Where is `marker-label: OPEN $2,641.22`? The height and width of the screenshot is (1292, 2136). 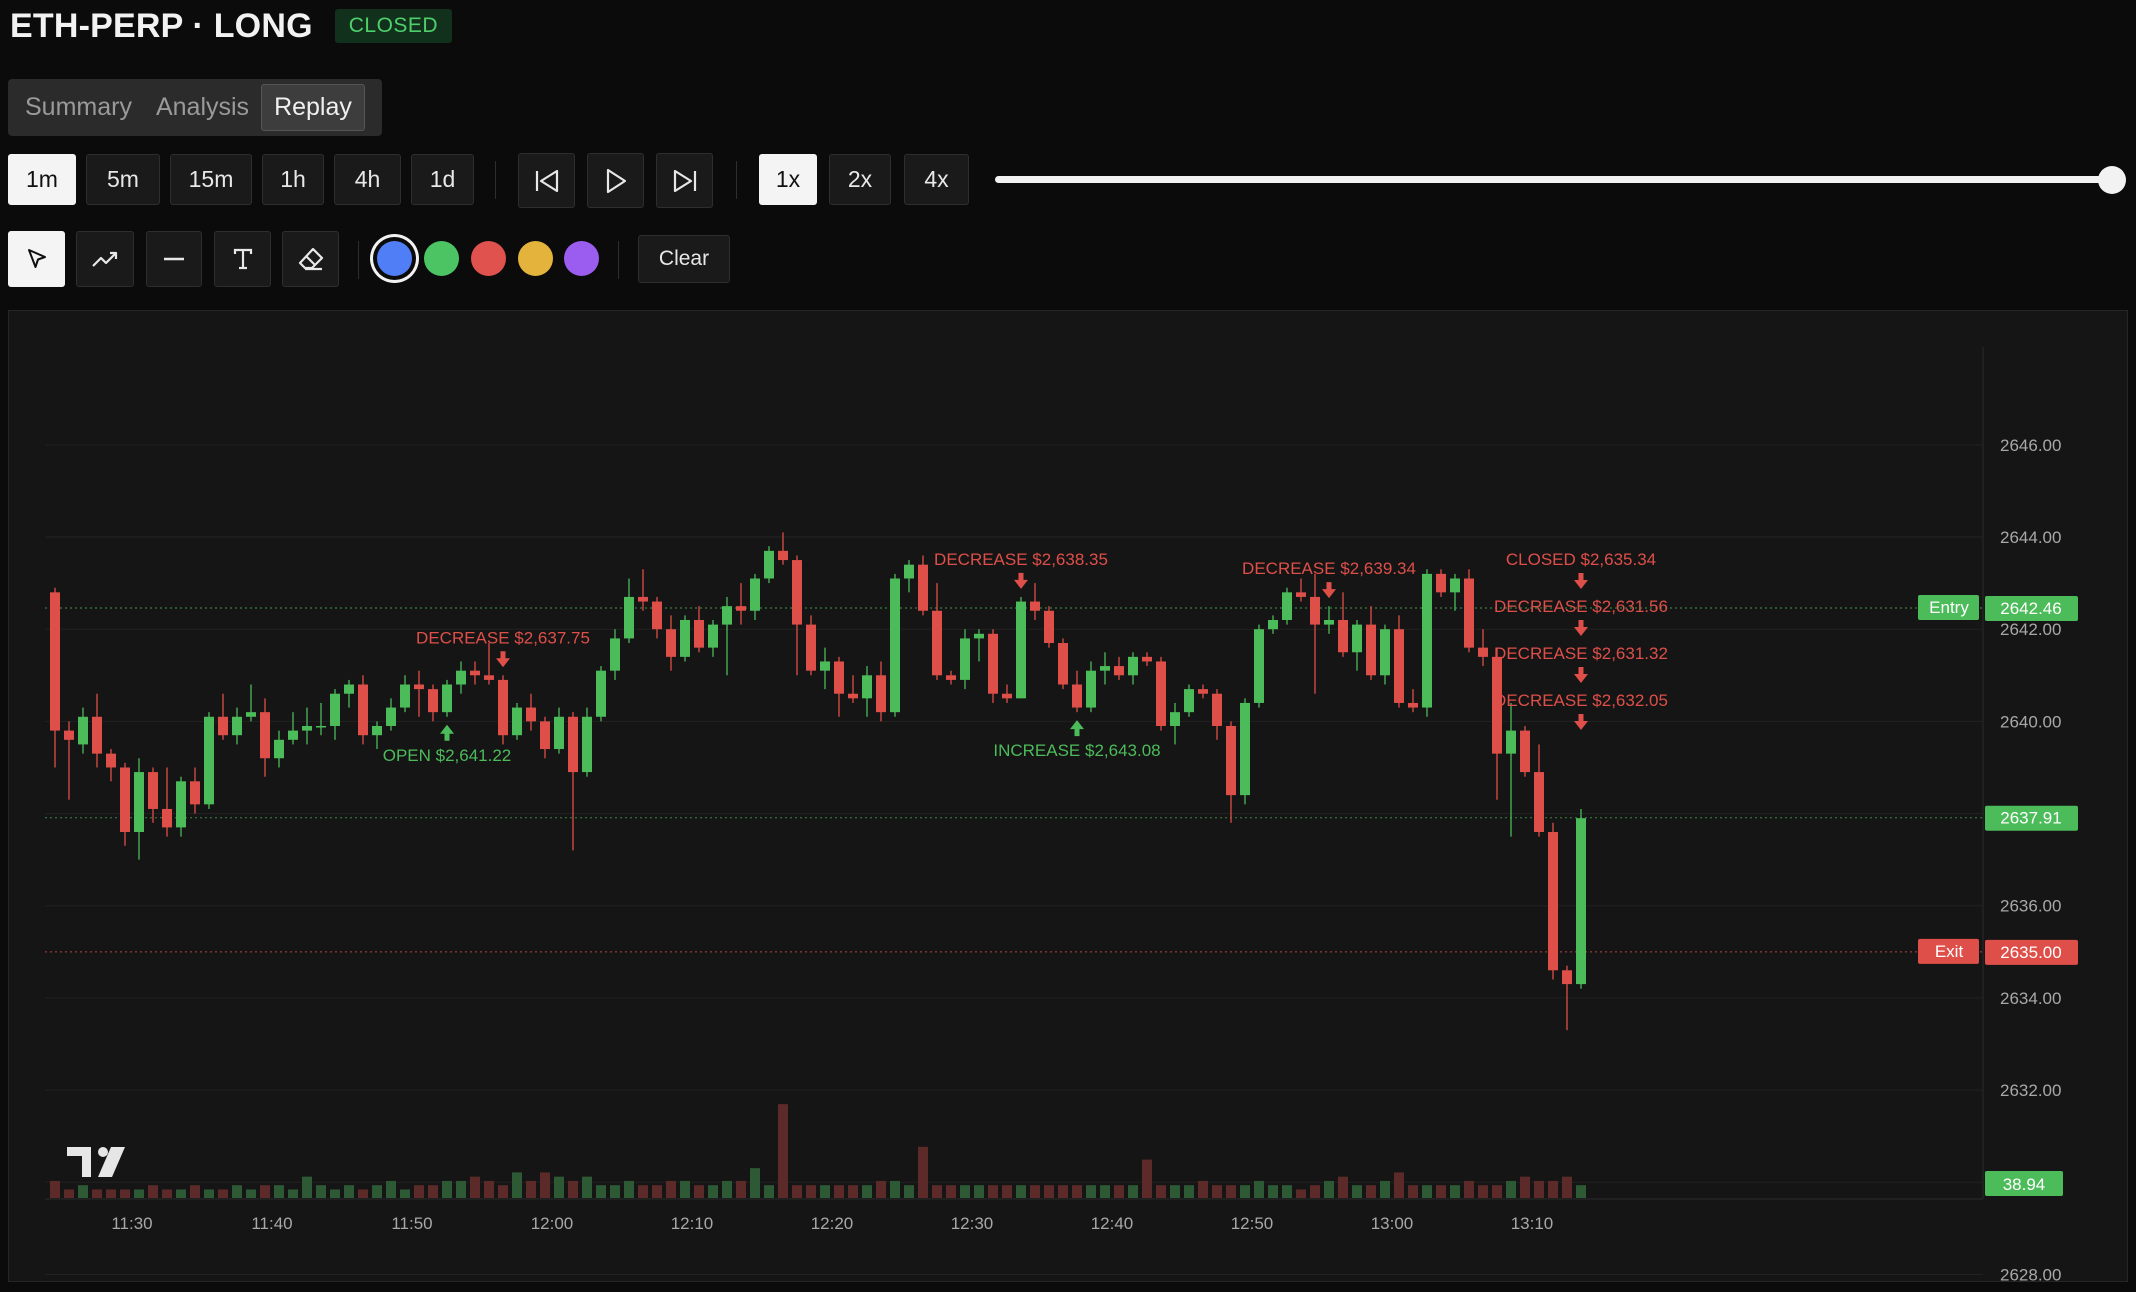
marker-label: OPEN $2,641.22 is located at coordinates (447, 755).